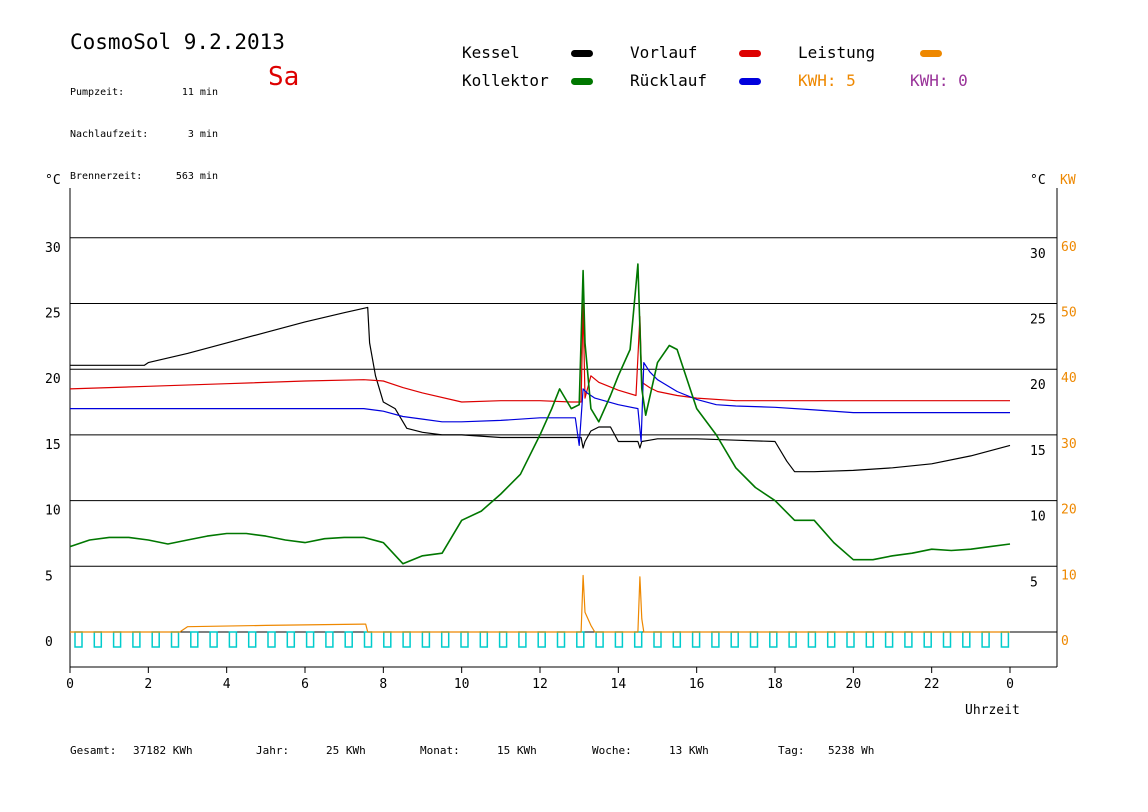 The height and width of the screenshot is (812, 1148). I want to click on footer-woche-value: 13 KWh, so click(689, 750).